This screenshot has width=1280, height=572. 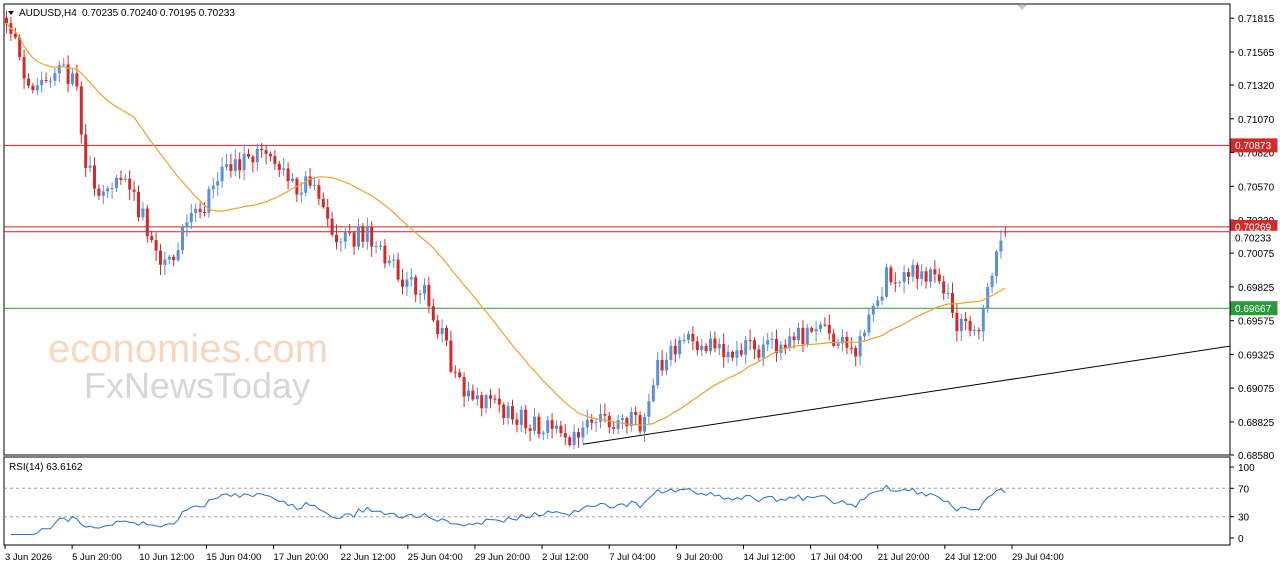 I want to click on price-tick-label: 0.71070, so click(x=1256, y=120).